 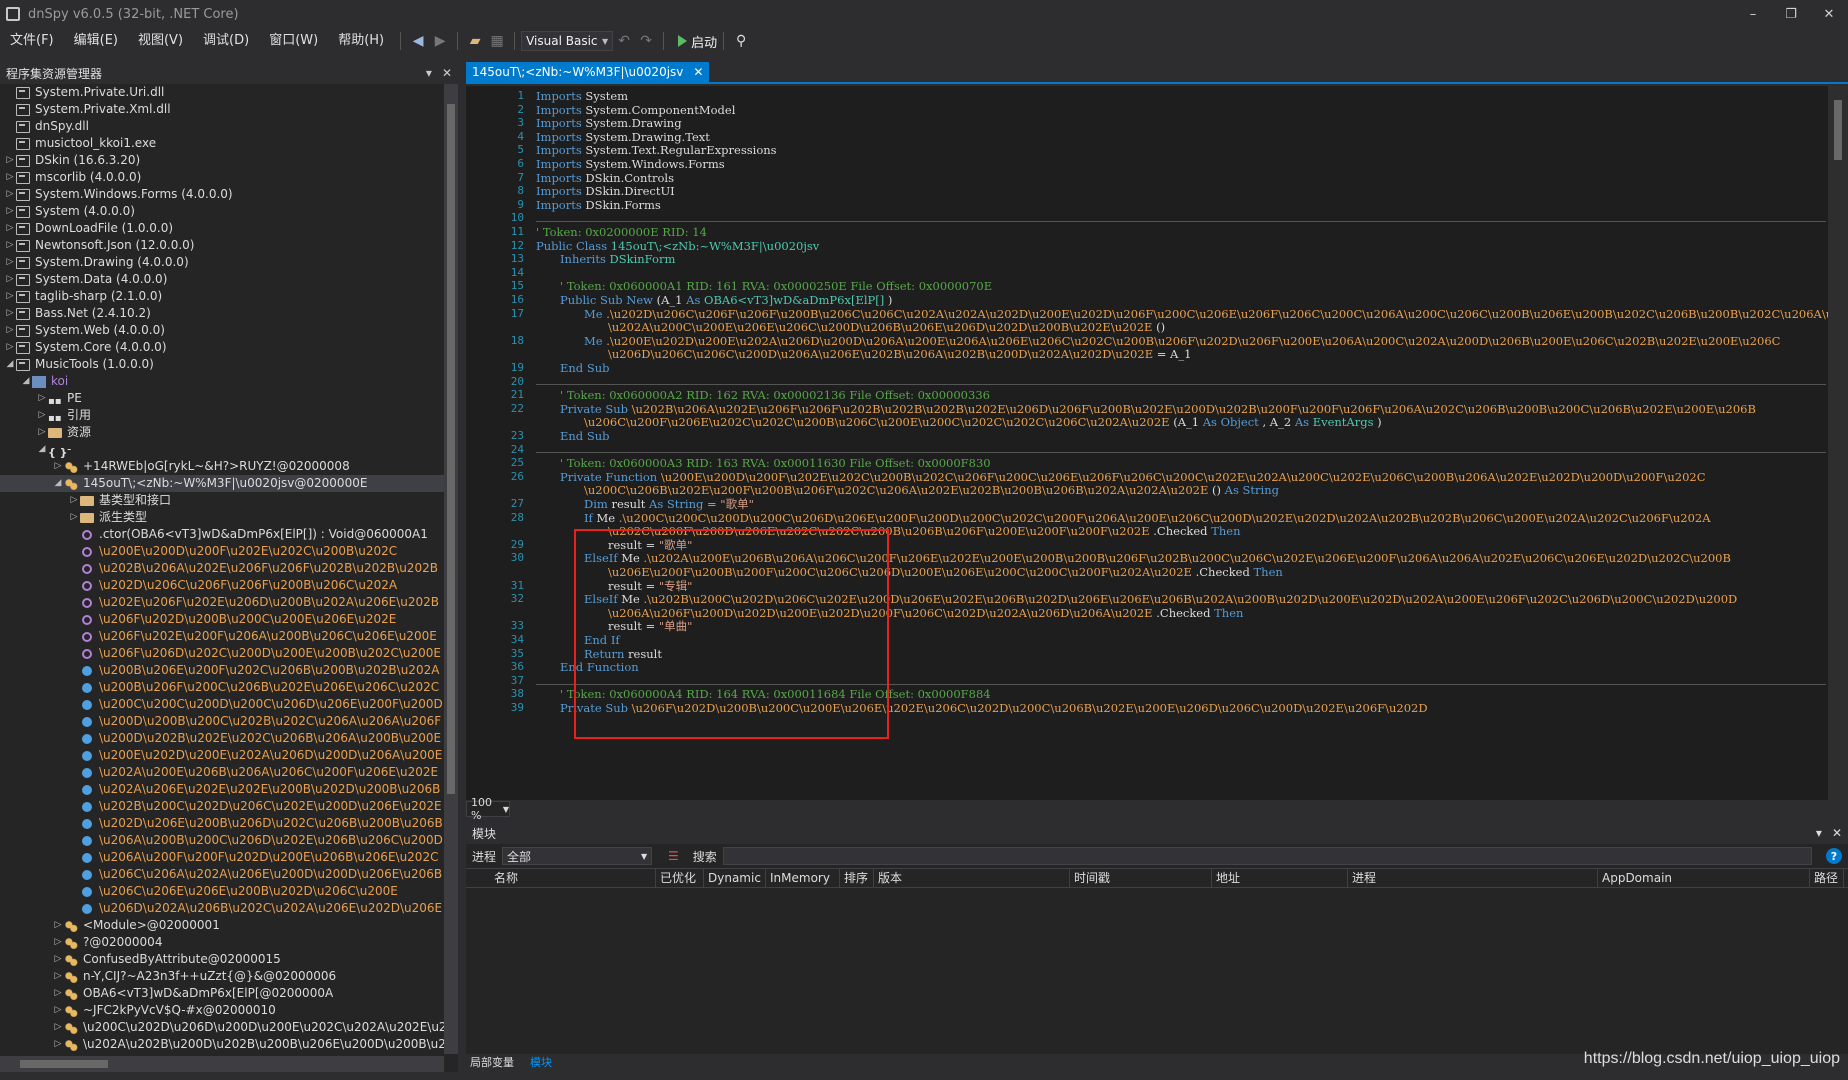 What do you see at coordinates (1704, 878) in the screenshot?
I see `column-header: AppDomain` at bounding box center [1704, 878].